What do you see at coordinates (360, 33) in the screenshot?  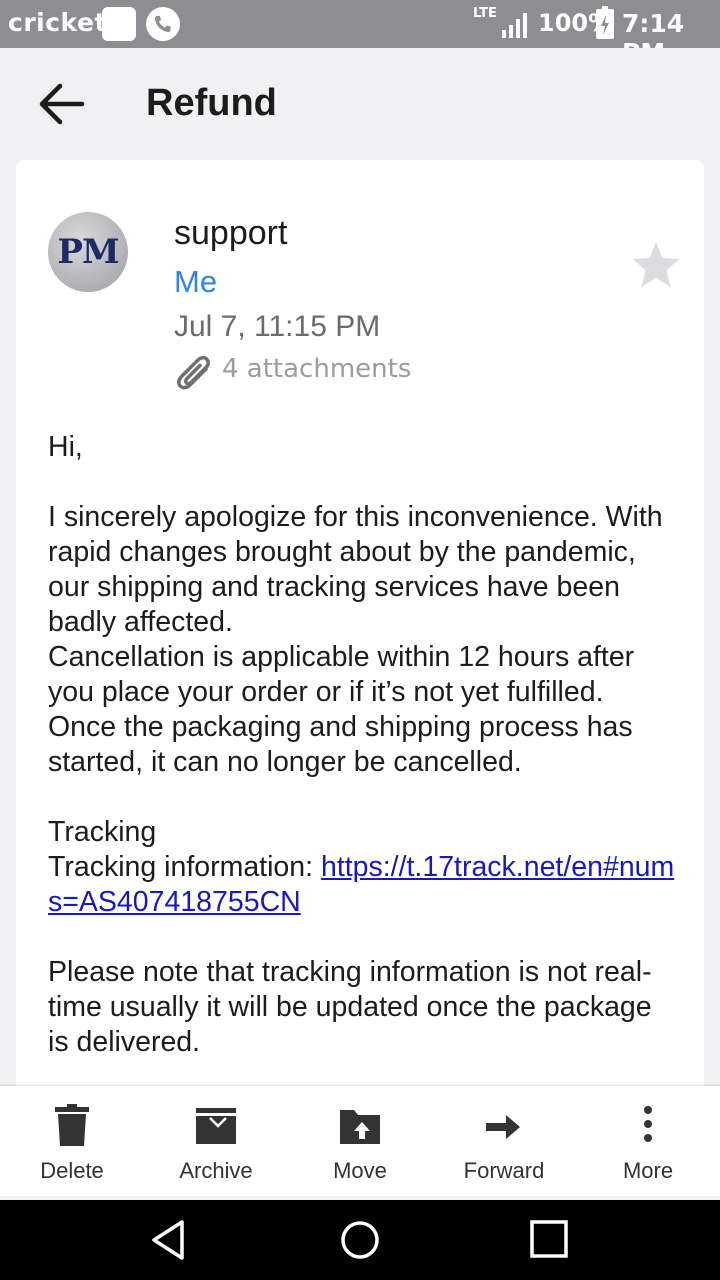 I see `status-bar: cricket LTE 100% 7:14 PM` at bounding box center [360, 33].